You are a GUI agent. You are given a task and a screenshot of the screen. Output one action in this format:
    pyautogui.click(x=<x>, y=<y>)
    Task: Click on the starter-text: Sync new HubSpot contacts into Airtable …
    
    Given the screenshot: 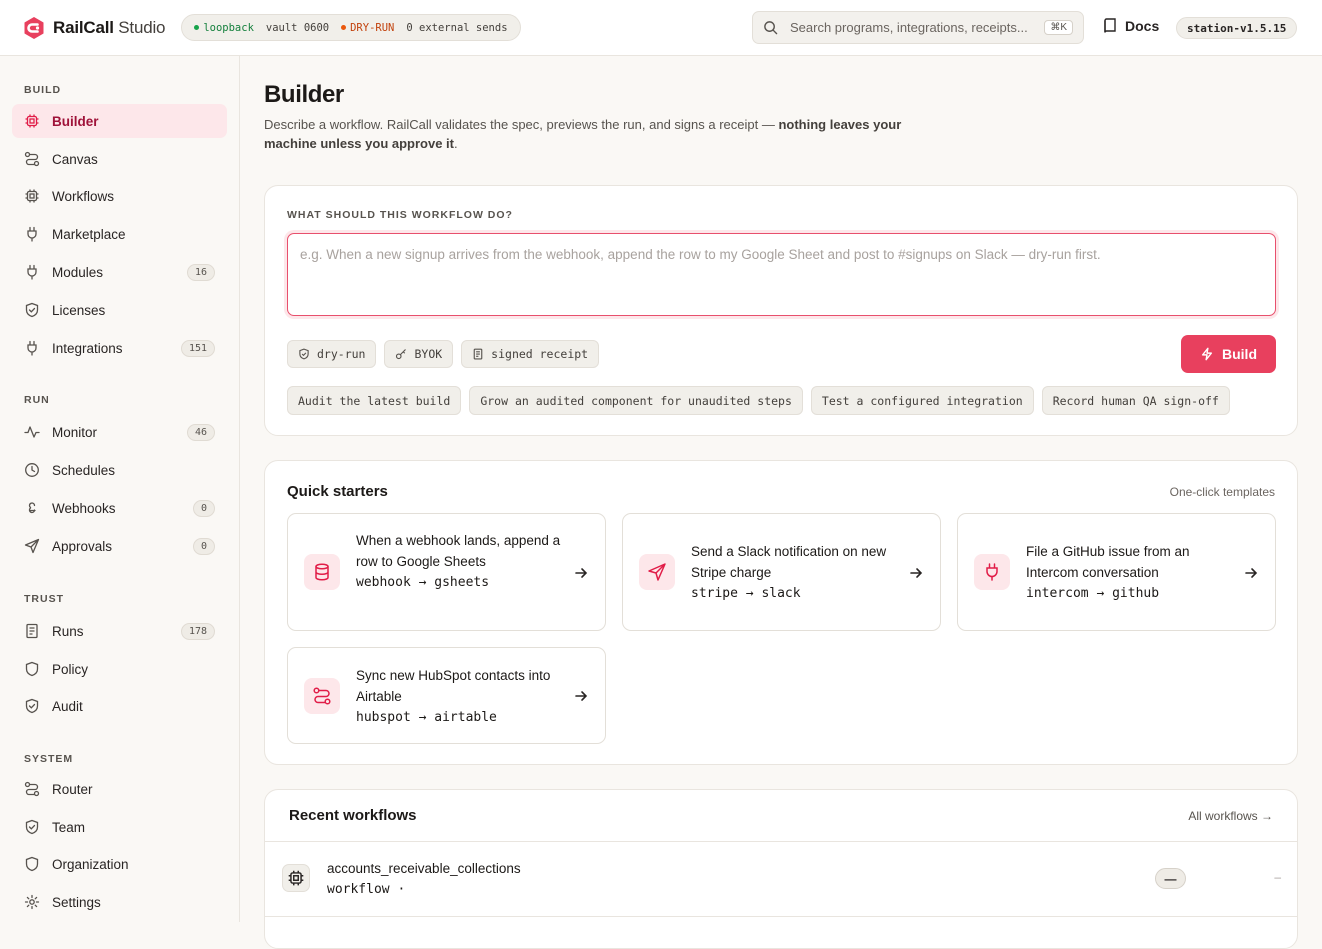 What is the action you would take?
    pyautogui.click(x=458, y=696)
    